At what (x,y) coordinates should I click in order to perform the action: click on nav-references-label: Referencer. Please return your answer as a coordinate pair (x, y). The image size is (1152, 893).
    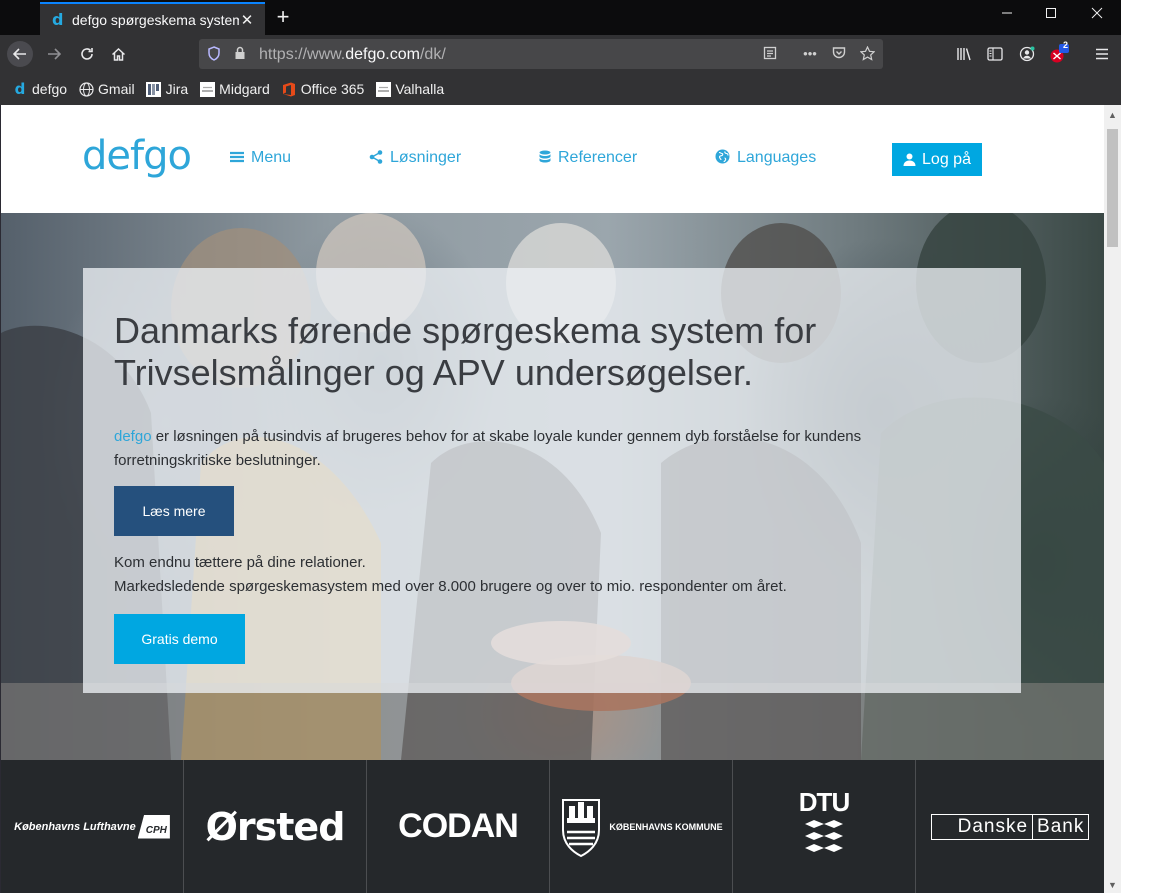
    Looking at the image, I should click on (598, 157).